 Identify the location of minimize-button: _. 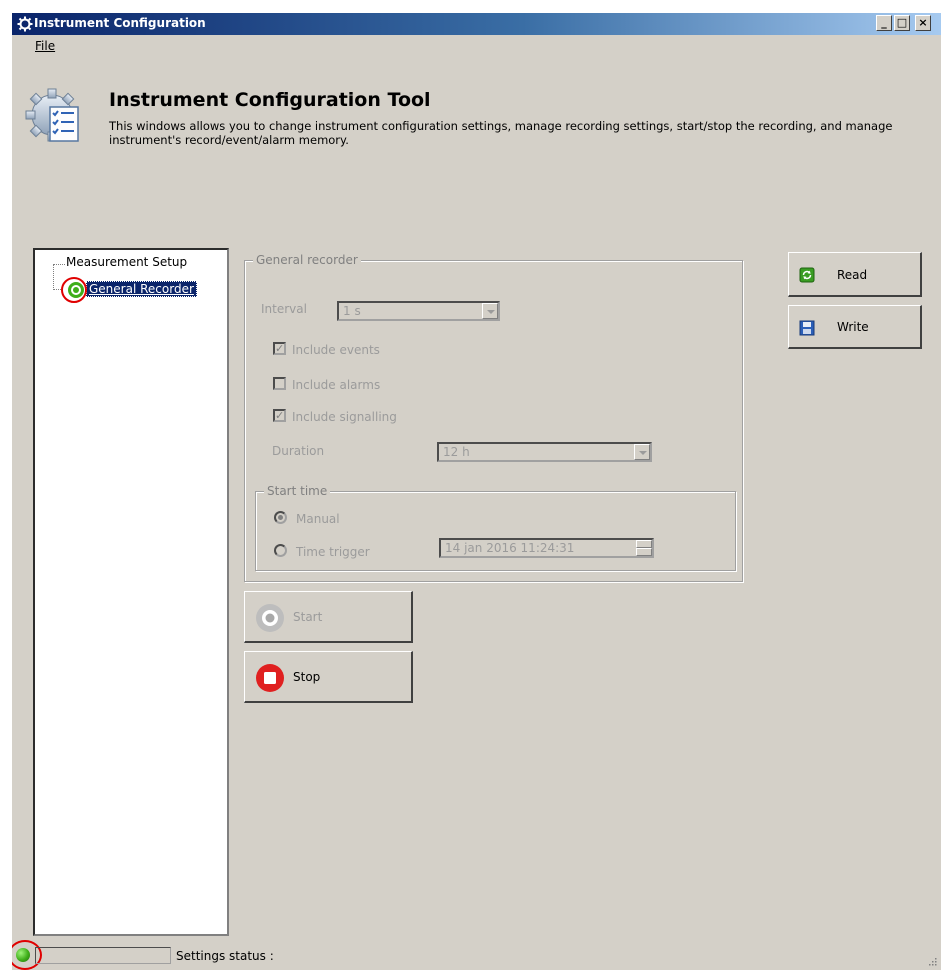
(884, 23).